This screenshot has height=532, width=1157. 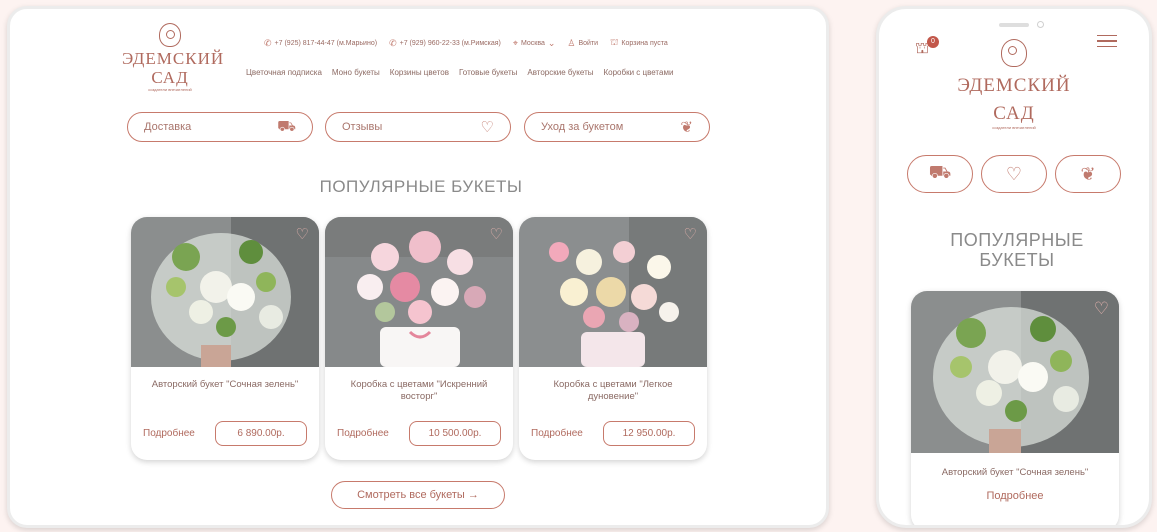 I want to click on login-link: ♙ Войти, so click(x=582, y=43).